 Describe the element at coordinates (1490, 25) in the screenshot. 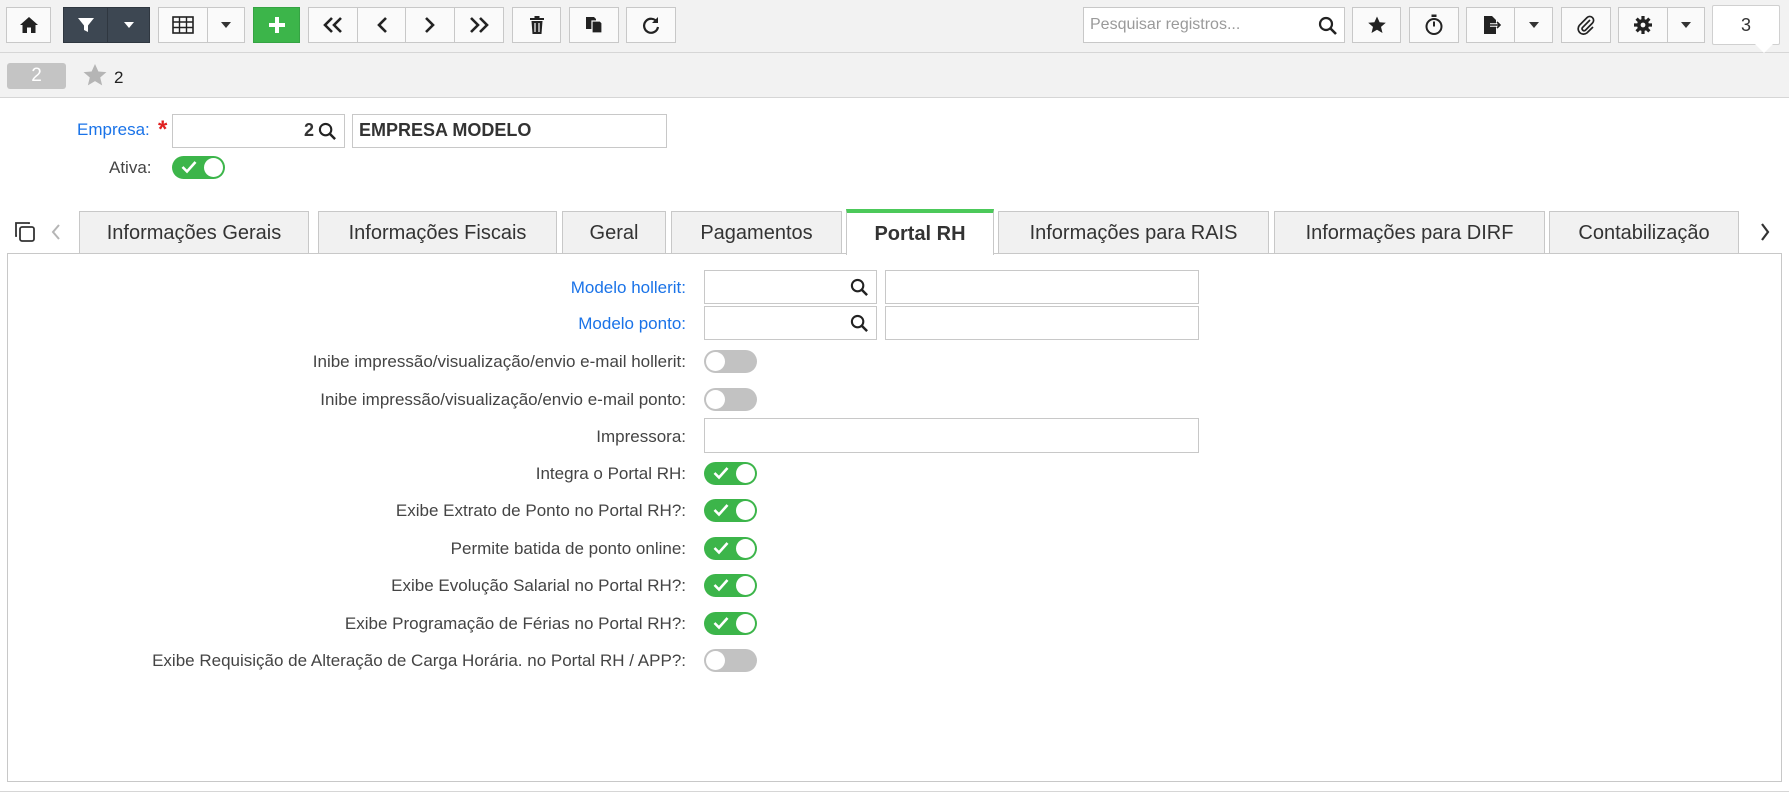

I see `export-button` at that location.